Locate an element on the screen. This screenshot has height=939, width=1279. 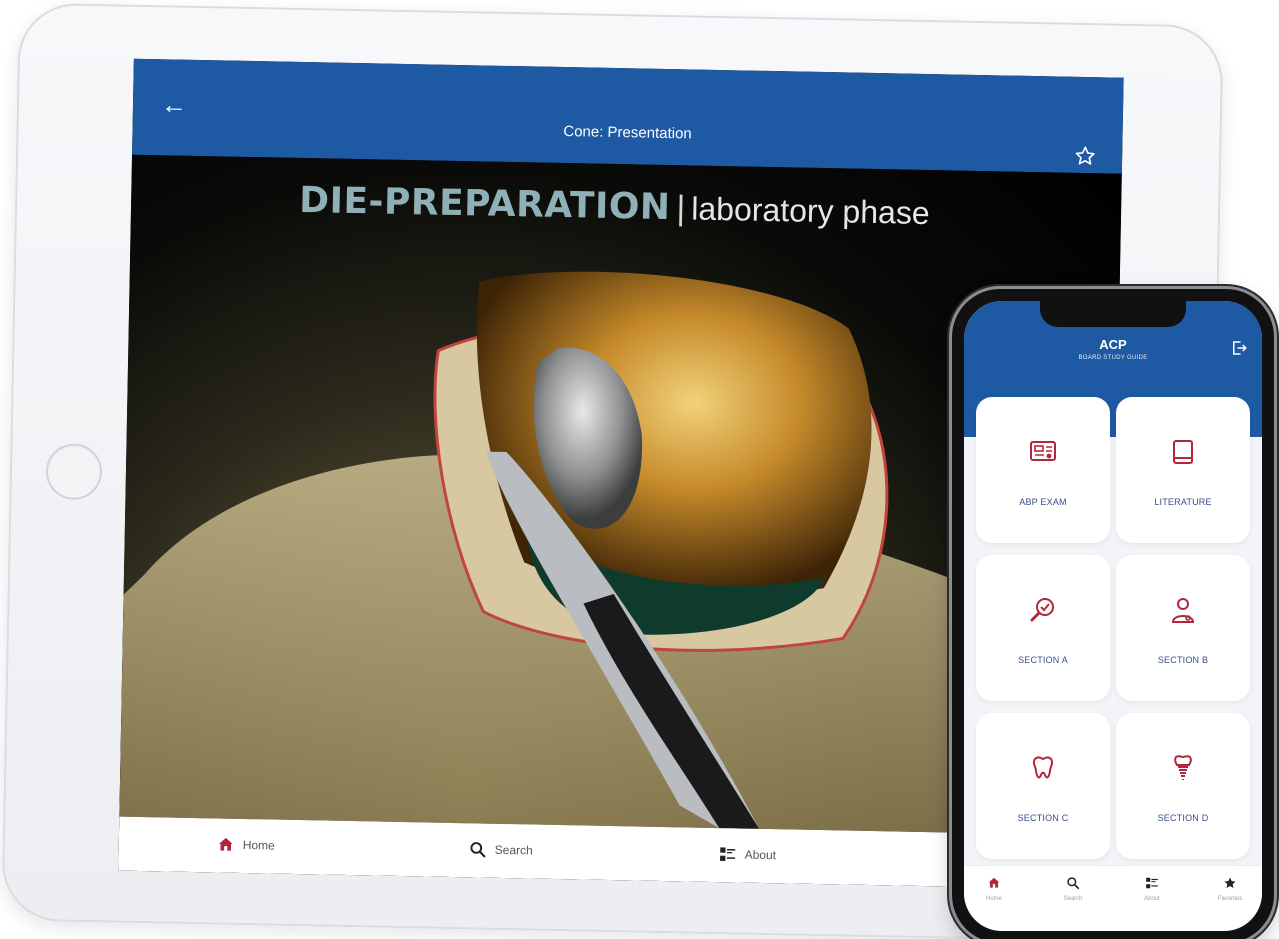
card-section-a: SECTION A is located at coordinates (1043, 628).